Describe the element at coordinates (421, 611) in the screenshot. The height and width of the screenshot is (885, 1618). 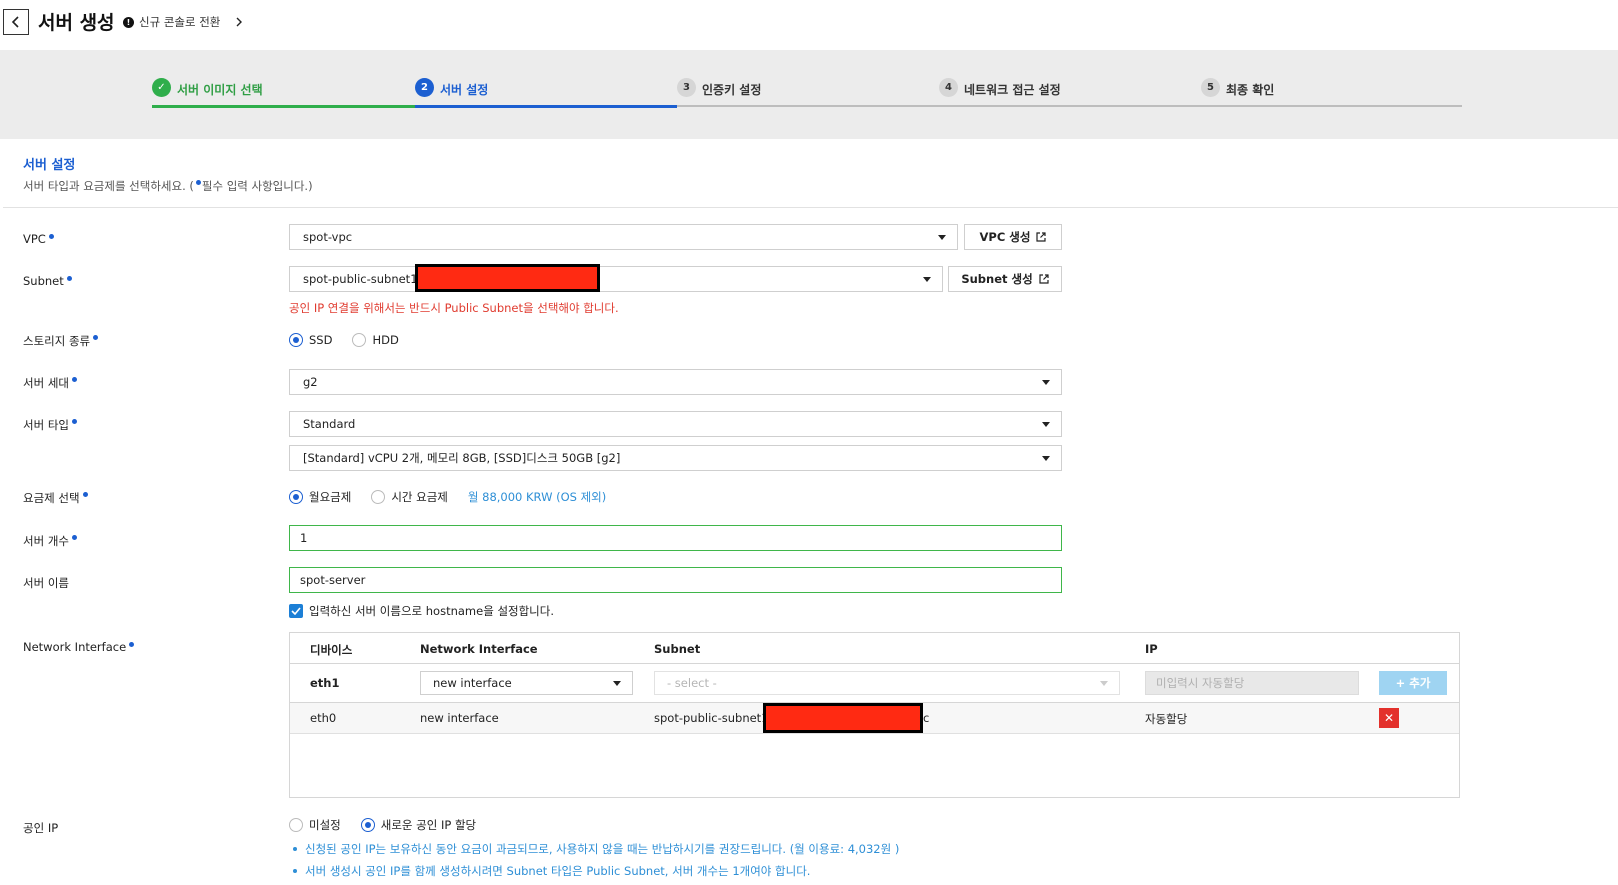
I see `hostname-checkbox-row: 입력하신 서버 이름으로 hostname을 설정합니다.` at that location.